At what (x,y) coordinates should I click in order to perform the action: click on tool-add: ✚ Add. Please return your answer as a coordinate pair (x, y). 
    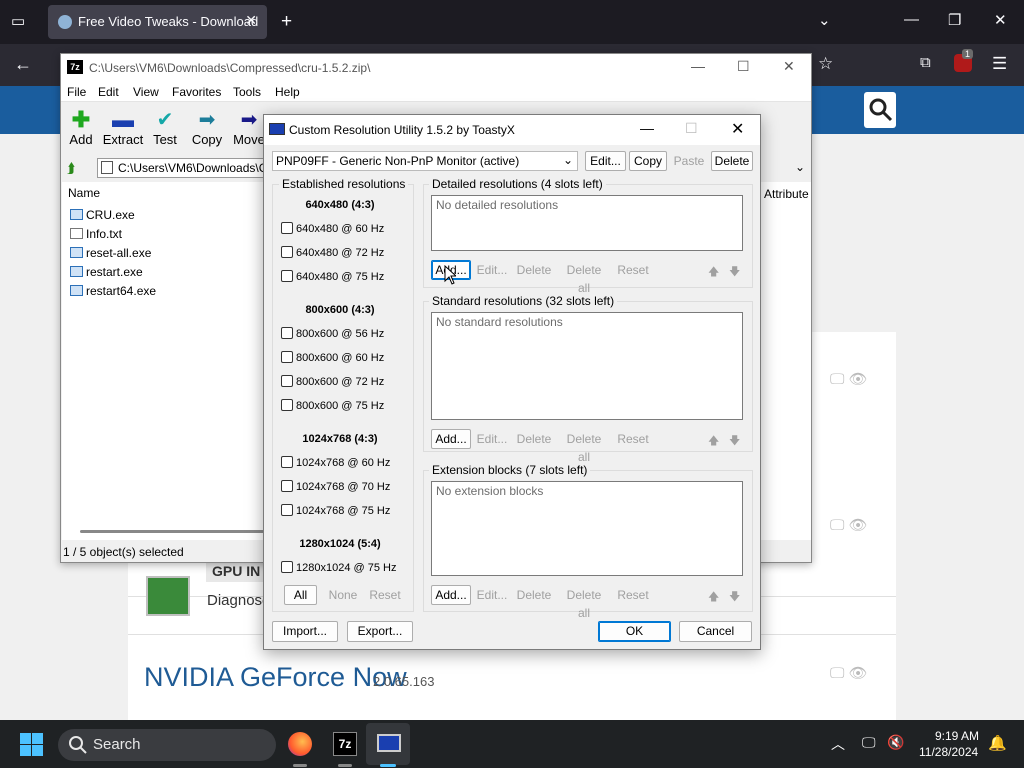
    Looking at the image, I should click on (81, 128).